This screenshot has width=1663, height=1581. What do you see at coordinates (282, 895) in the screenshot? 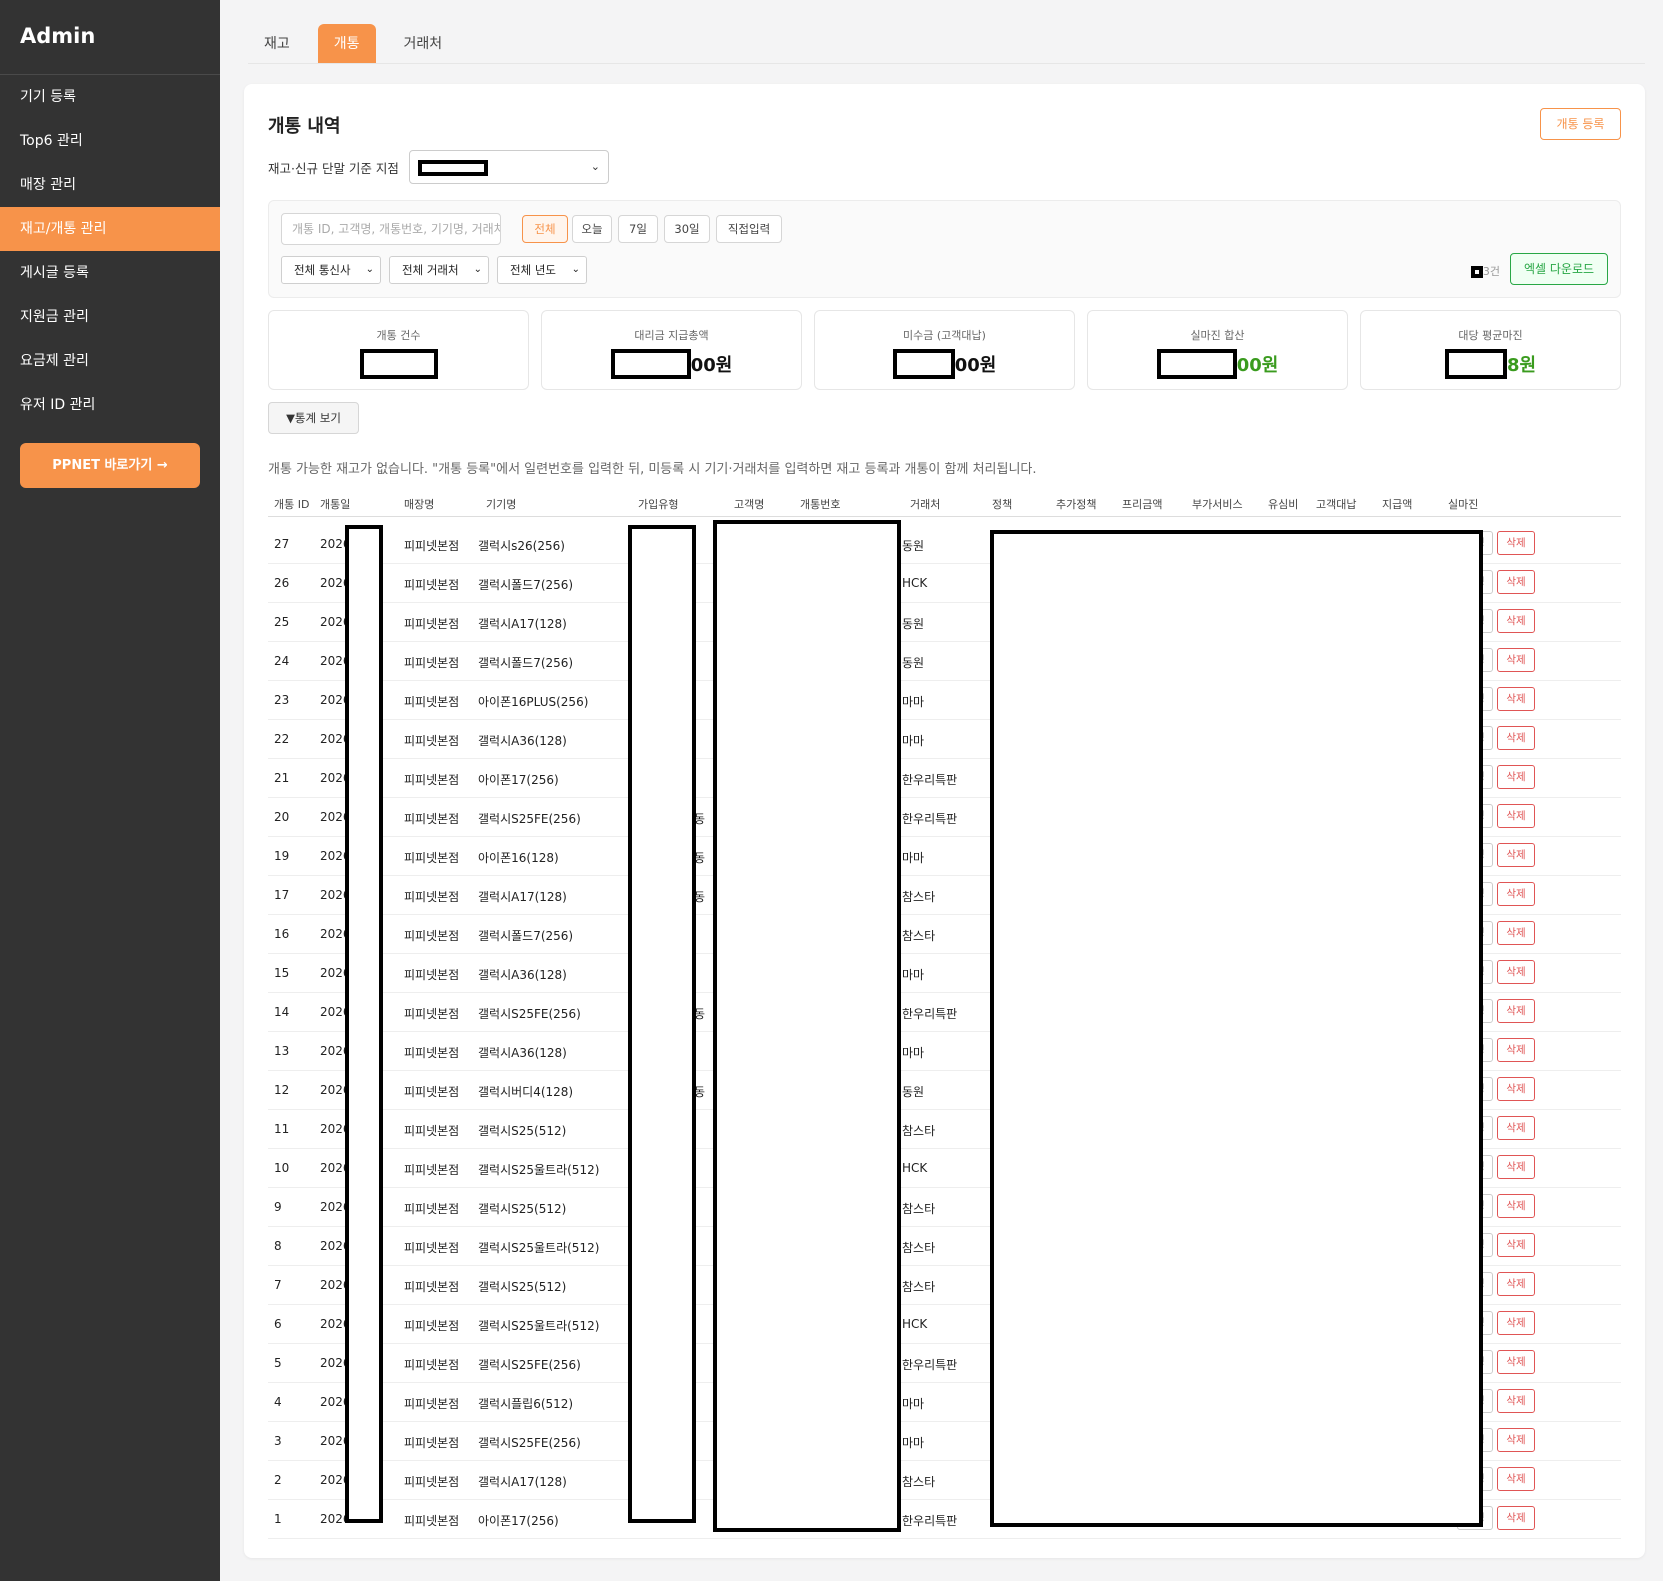
I see `cell-id: 17` at bounding box center [282, 895].